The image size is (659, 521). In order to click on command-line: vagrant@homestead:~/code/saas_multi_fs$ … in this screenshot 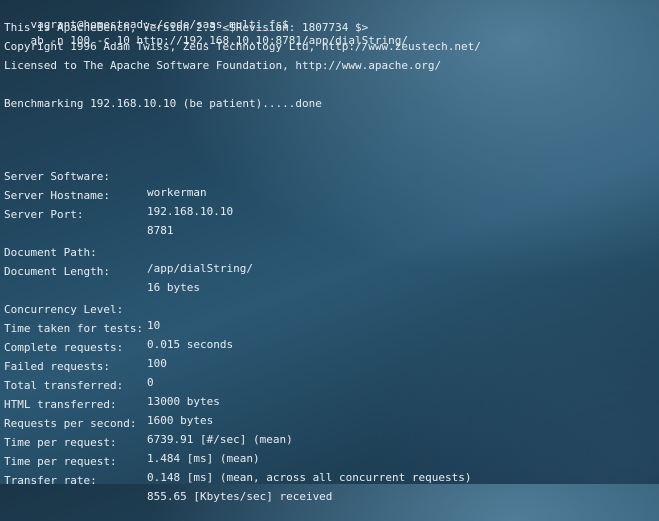, I will do `click(206, 24)`.